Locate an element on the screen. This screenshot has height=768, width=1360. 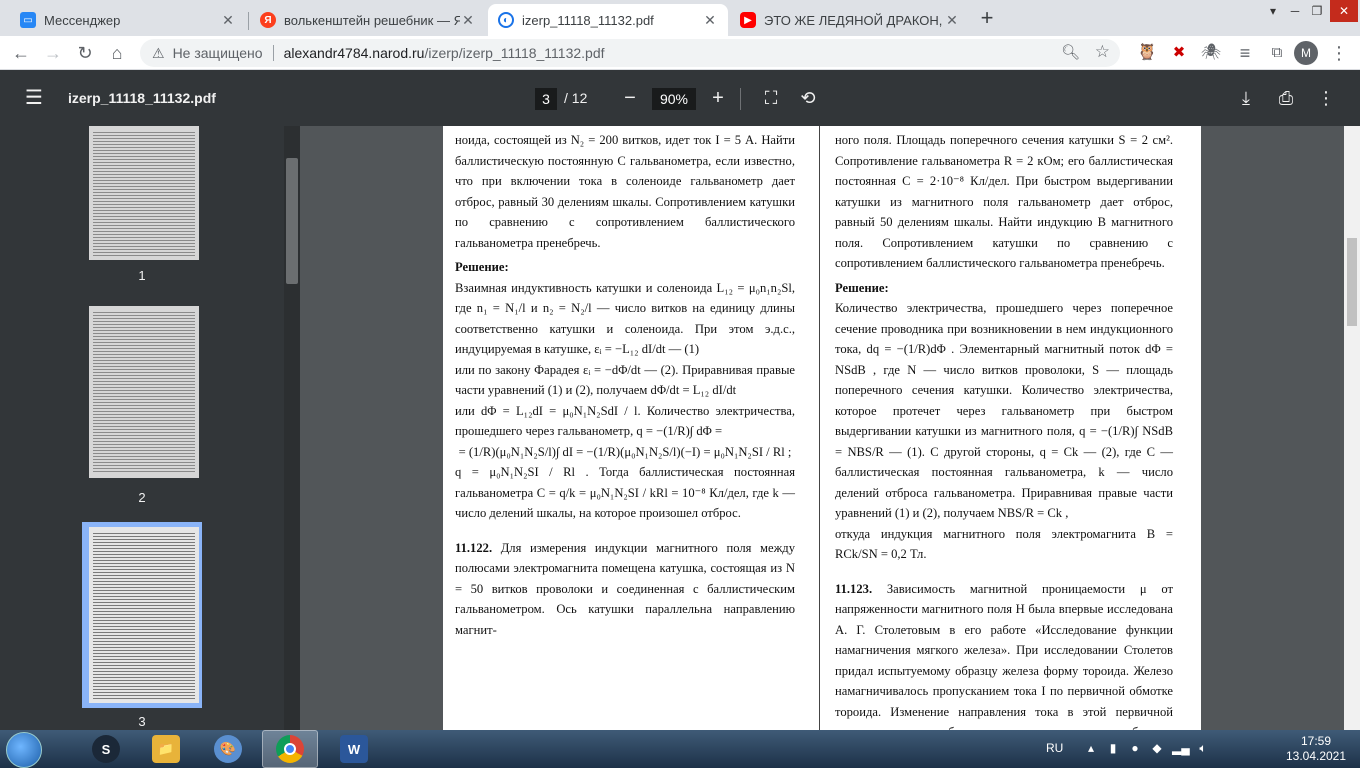
extension-bug-icon: 🕷 is located at coordinates (1211, 53).